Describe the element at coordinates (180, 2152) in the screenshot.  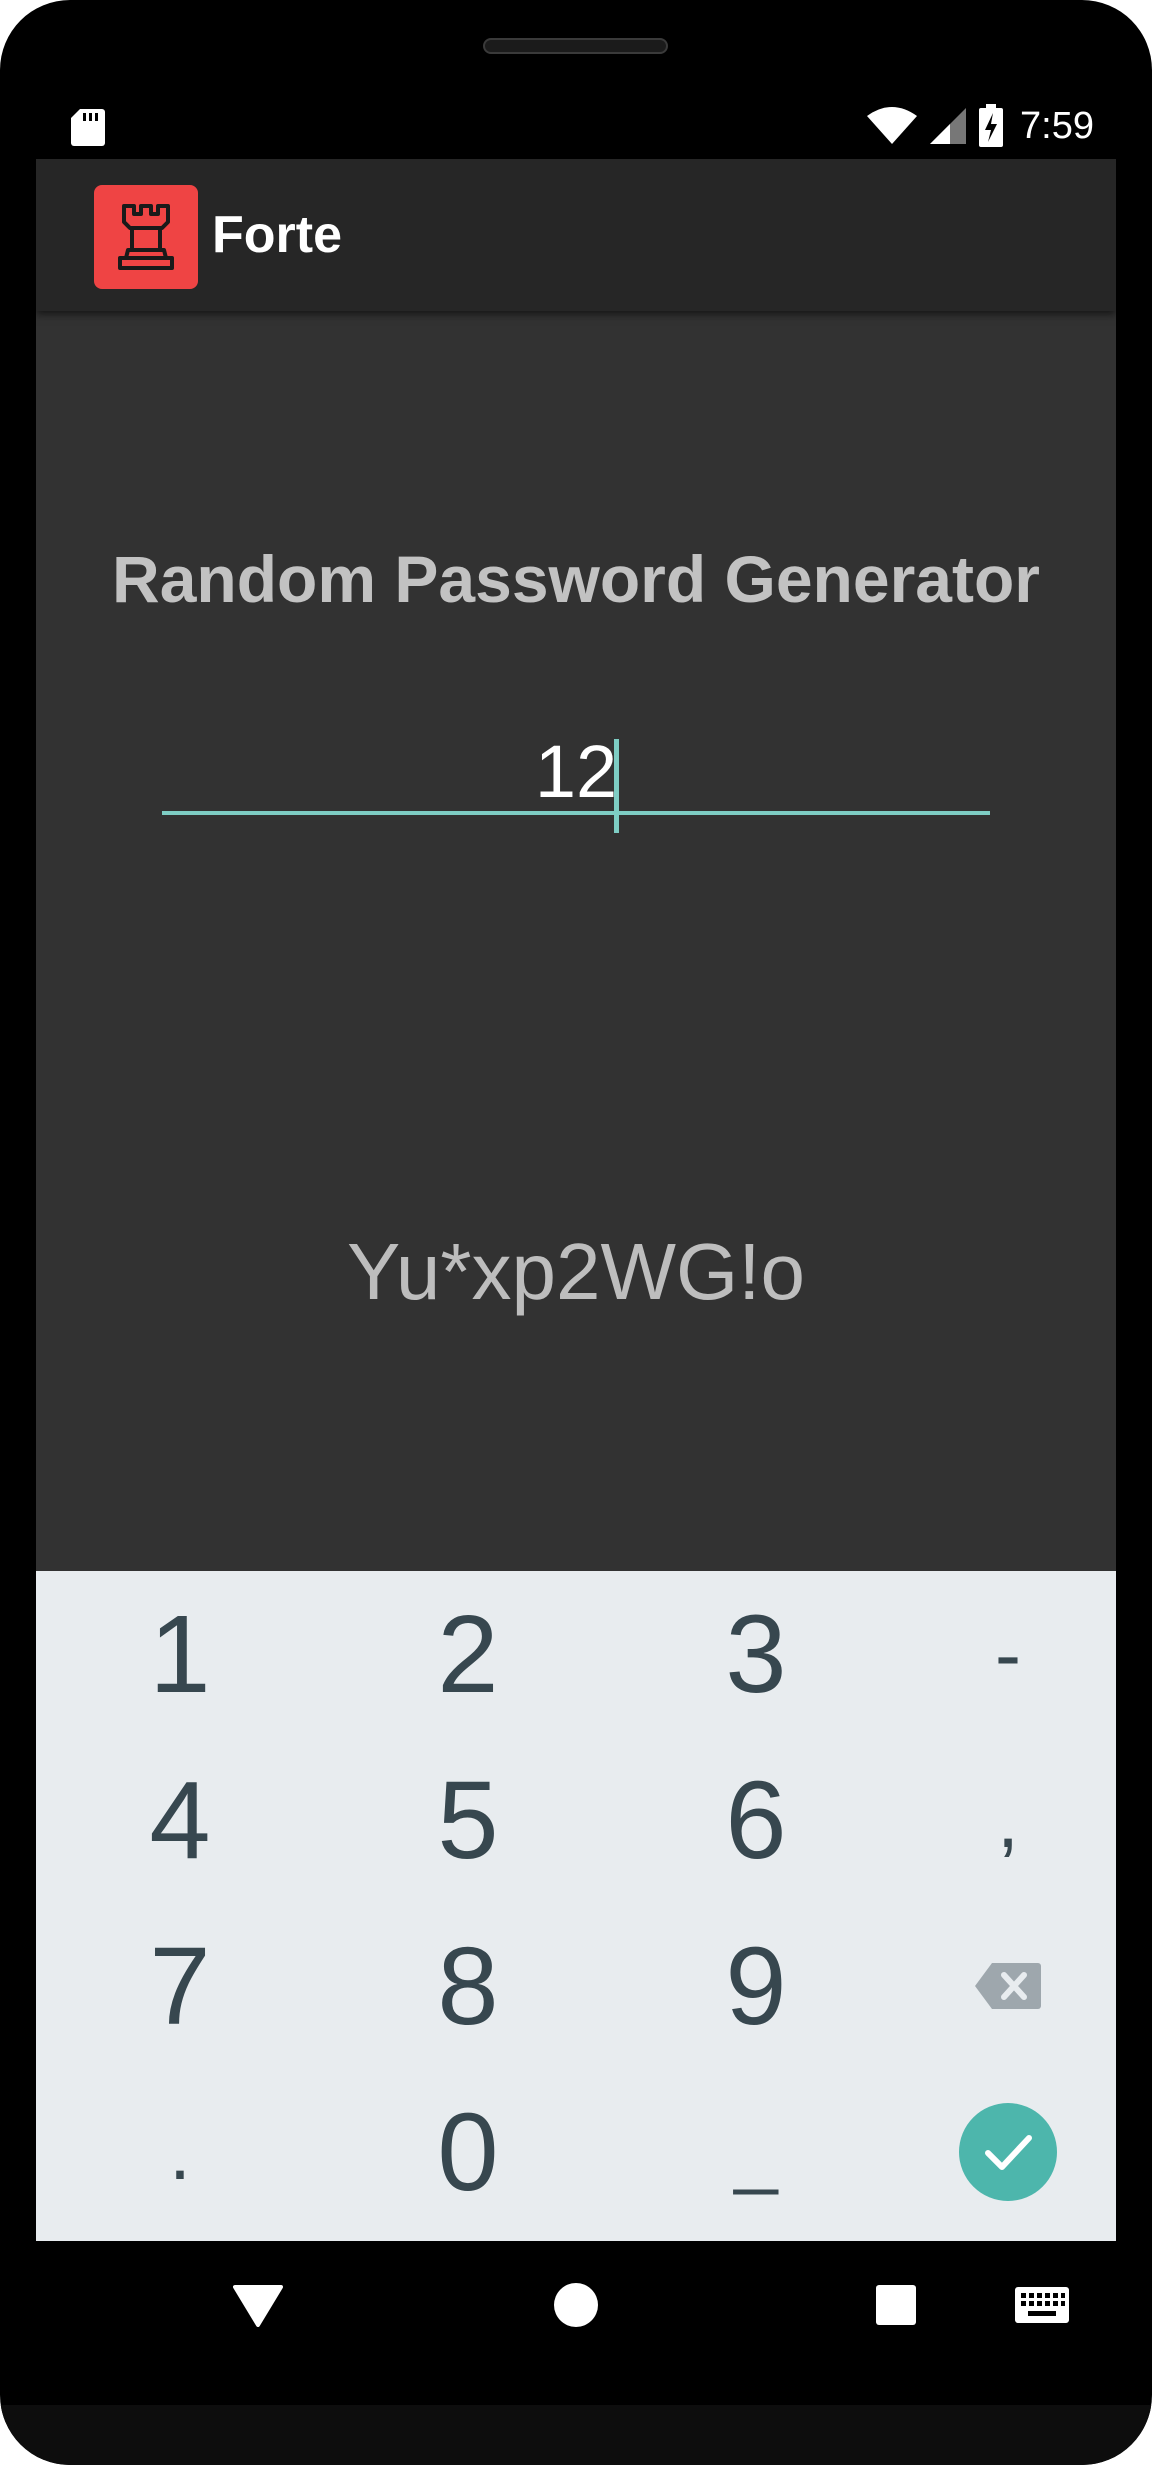
I see `key-period: .` at that location.